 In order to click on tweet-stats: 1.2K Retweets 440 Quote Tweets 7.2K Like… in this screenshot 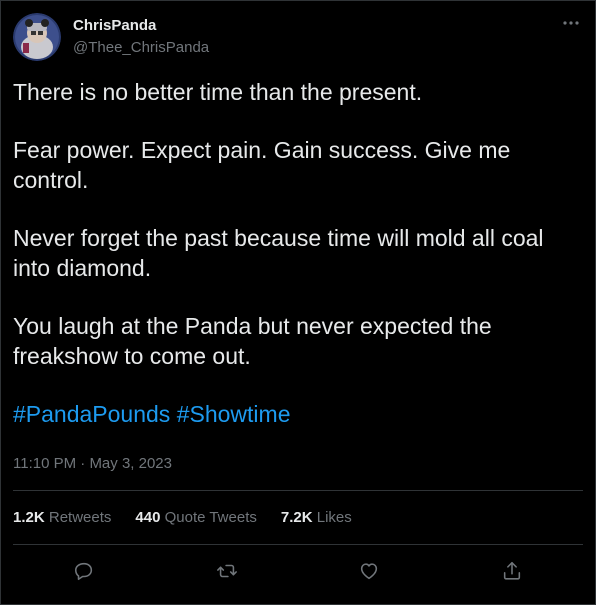, I will do `click(194, 518)`.